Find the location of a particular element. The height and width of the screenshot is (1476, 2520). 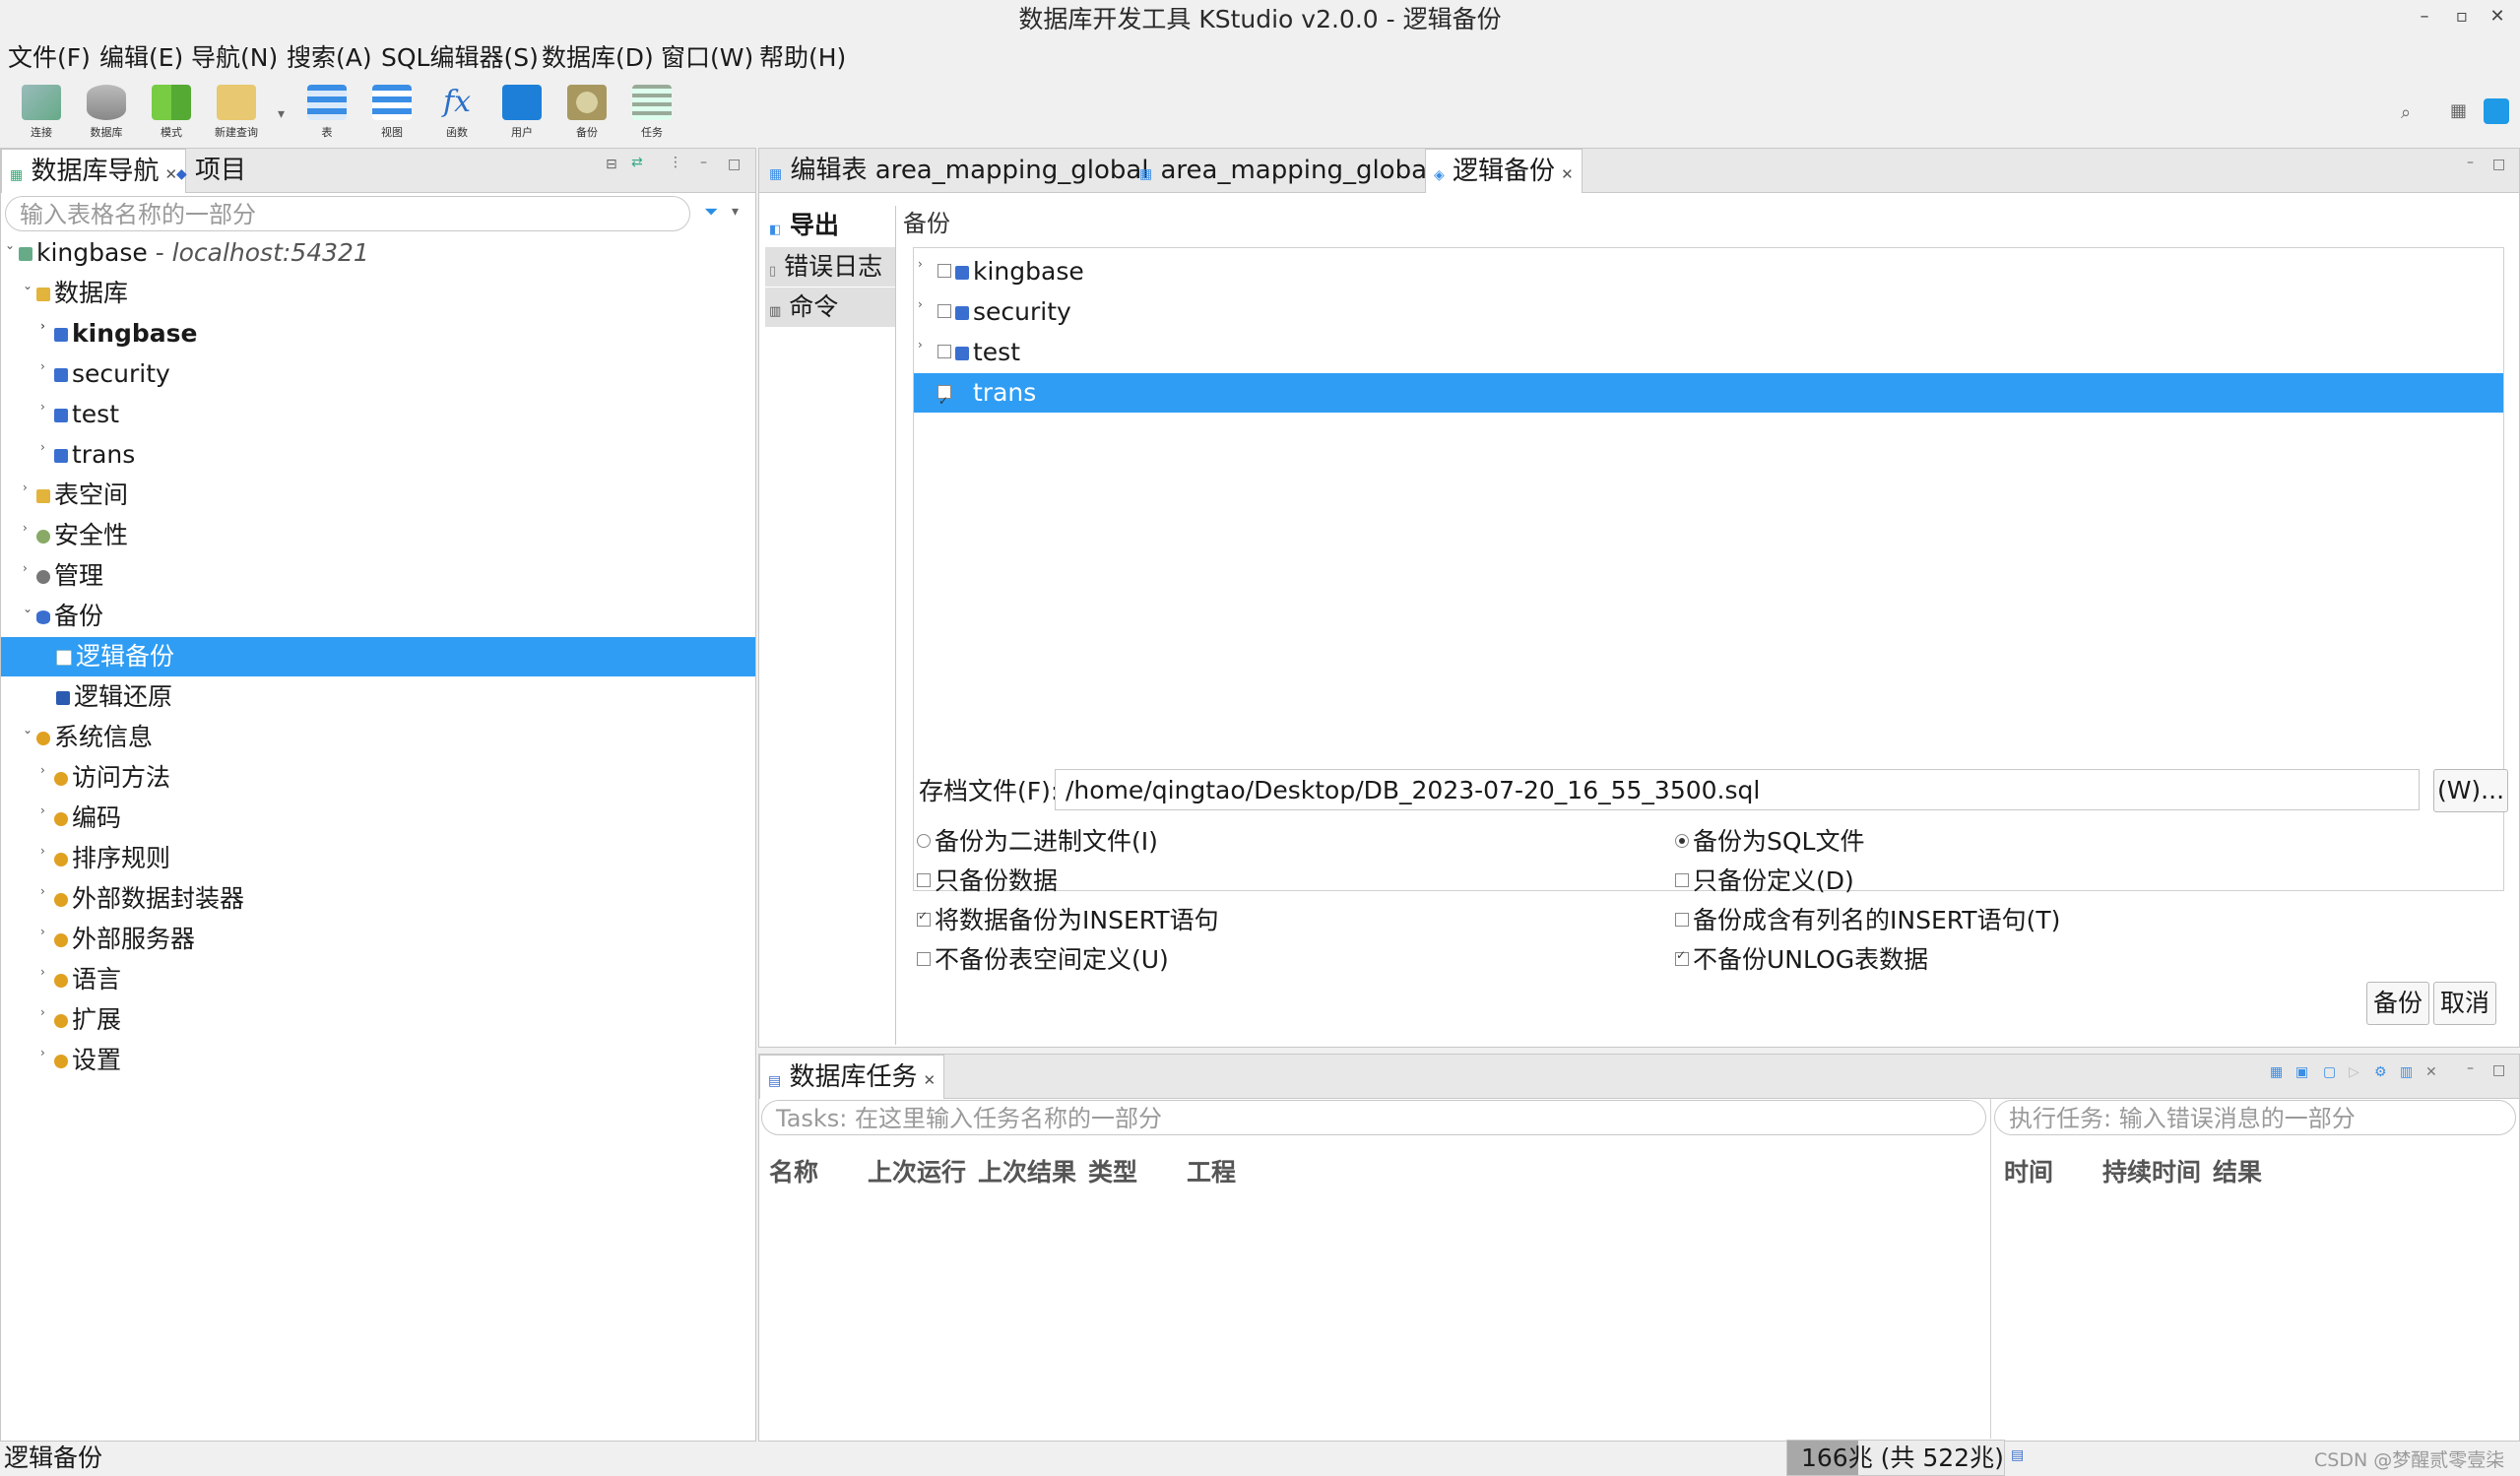

kstudio-perspective-icon is located at coordinates (2496, 111).